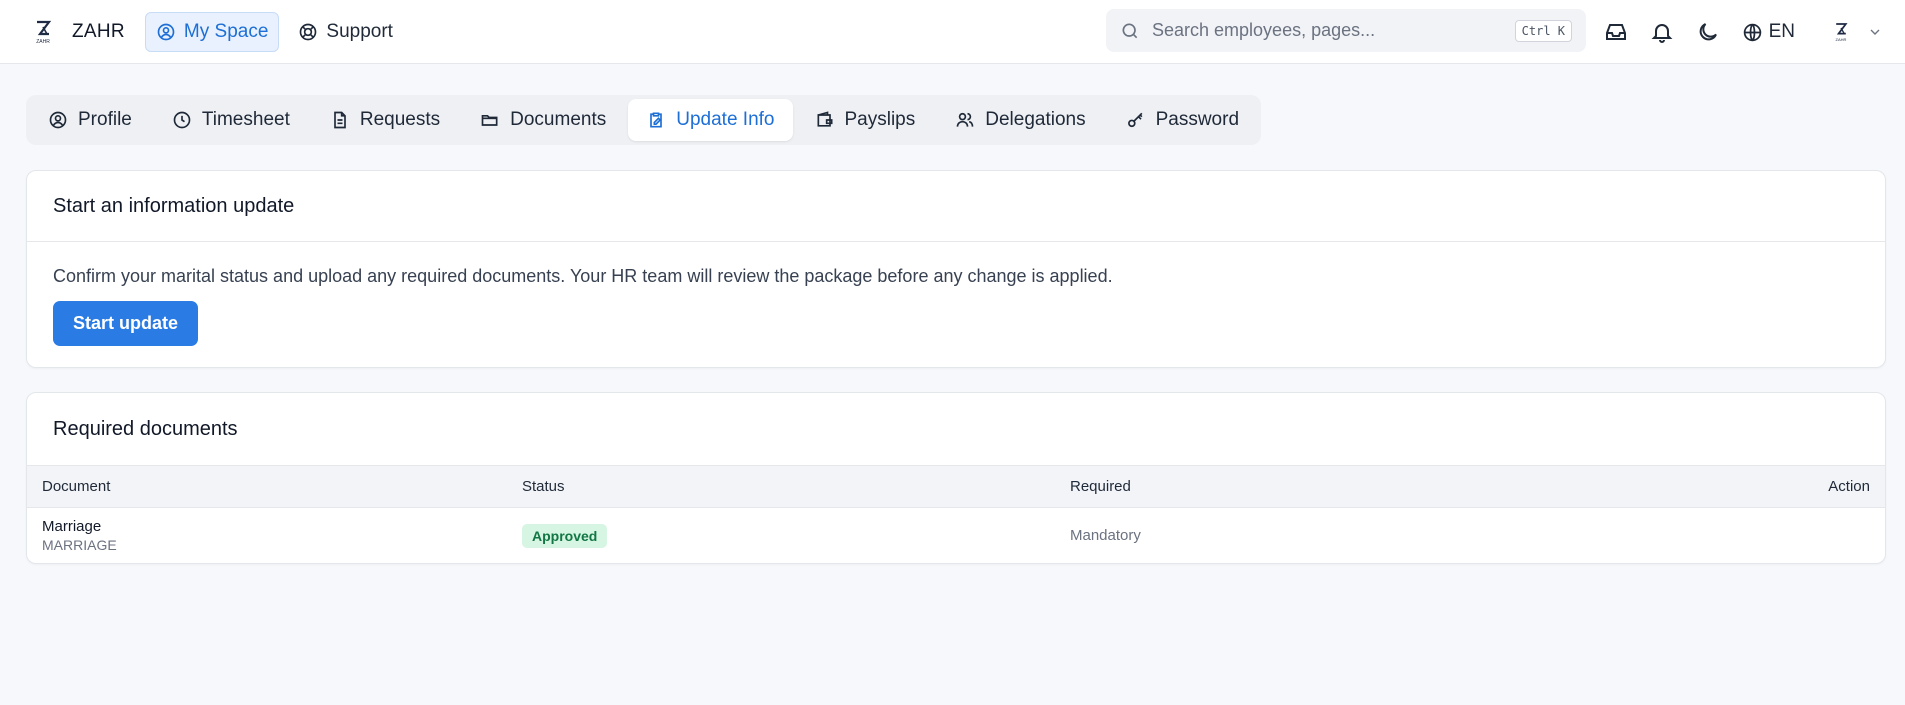 The width and height of the screenshot is (1905, 705). I want to click on document-code: MARRIAGE, so click(79, 545).